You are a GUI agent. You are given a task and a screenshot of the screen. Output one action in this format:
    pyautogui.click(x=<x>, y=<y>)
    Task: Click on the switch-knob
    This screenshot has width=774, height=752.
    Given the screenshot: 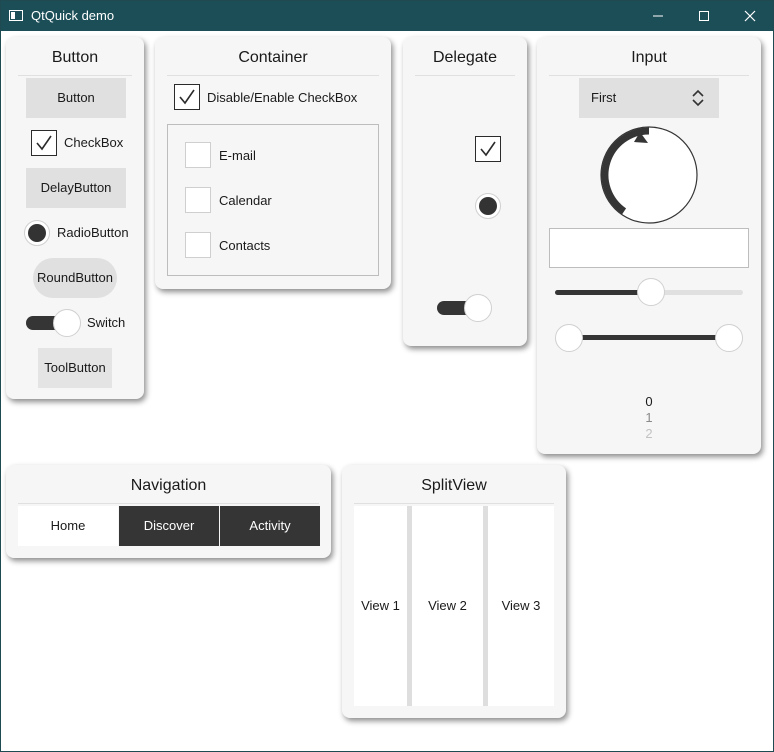 What is the action you would take?
    pyautogui.click(x=67, y=323)
    